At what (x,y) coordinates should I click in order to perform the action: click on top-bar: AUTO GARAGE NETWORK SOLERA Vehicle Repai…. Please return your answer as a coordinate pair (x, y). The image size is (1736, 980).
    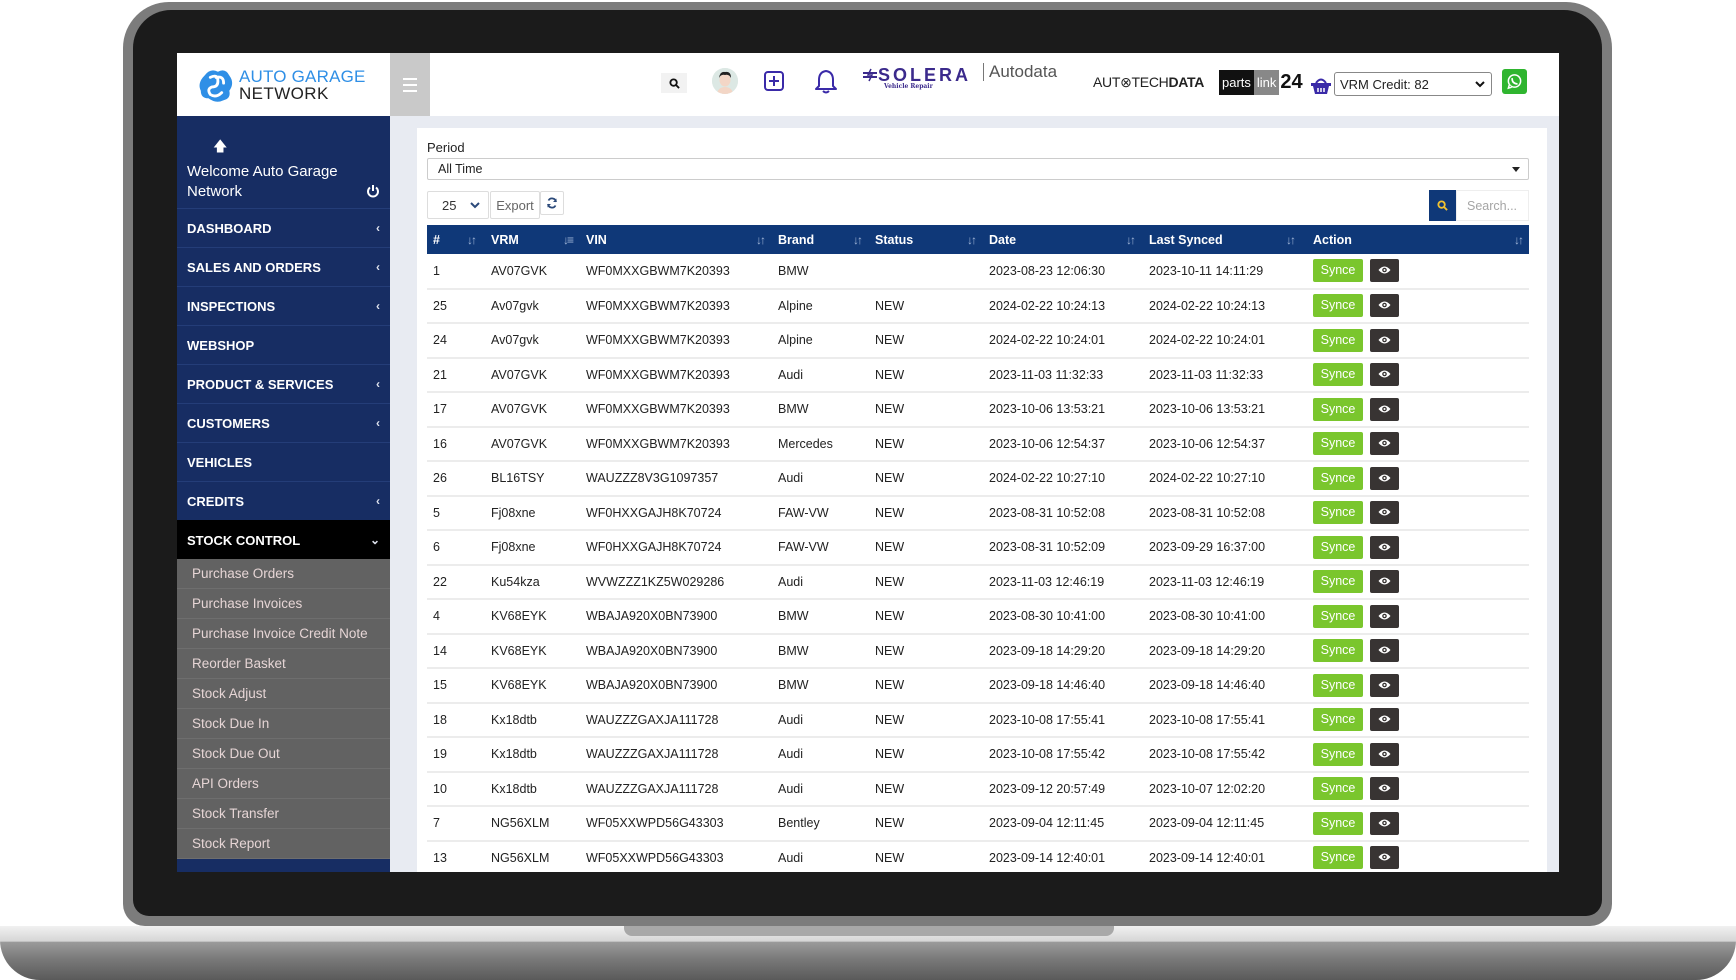
    Looking at the image, I should click on (868, 84).